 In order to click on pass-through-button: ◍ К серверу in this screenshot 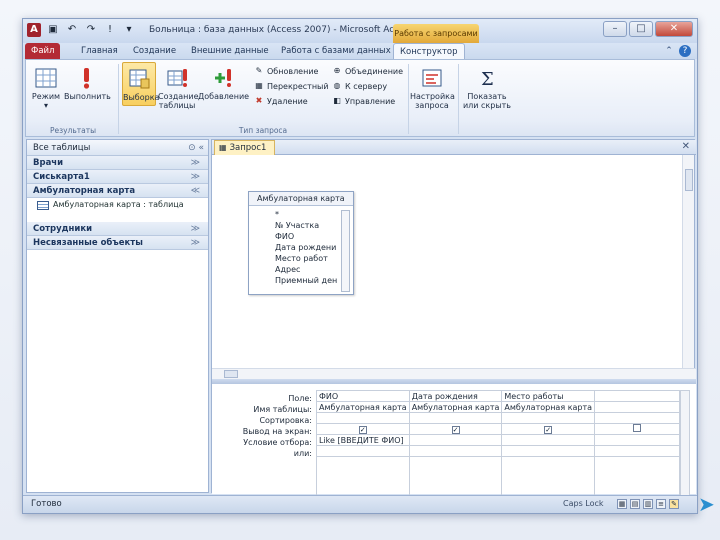, I will do `click(360, 86)`.